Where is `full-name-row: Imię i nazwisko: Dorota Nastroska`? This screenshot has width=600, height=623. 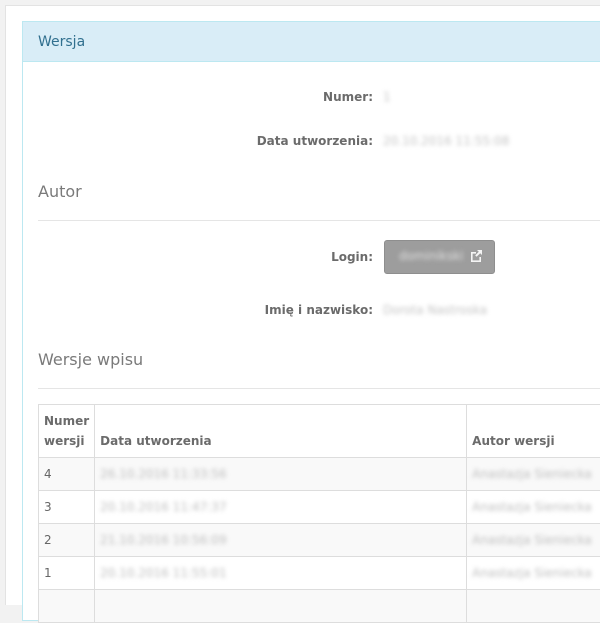
full-name-row: Imię i nazwisko: Dorota Nastroska is located at coordinates (311, 310).